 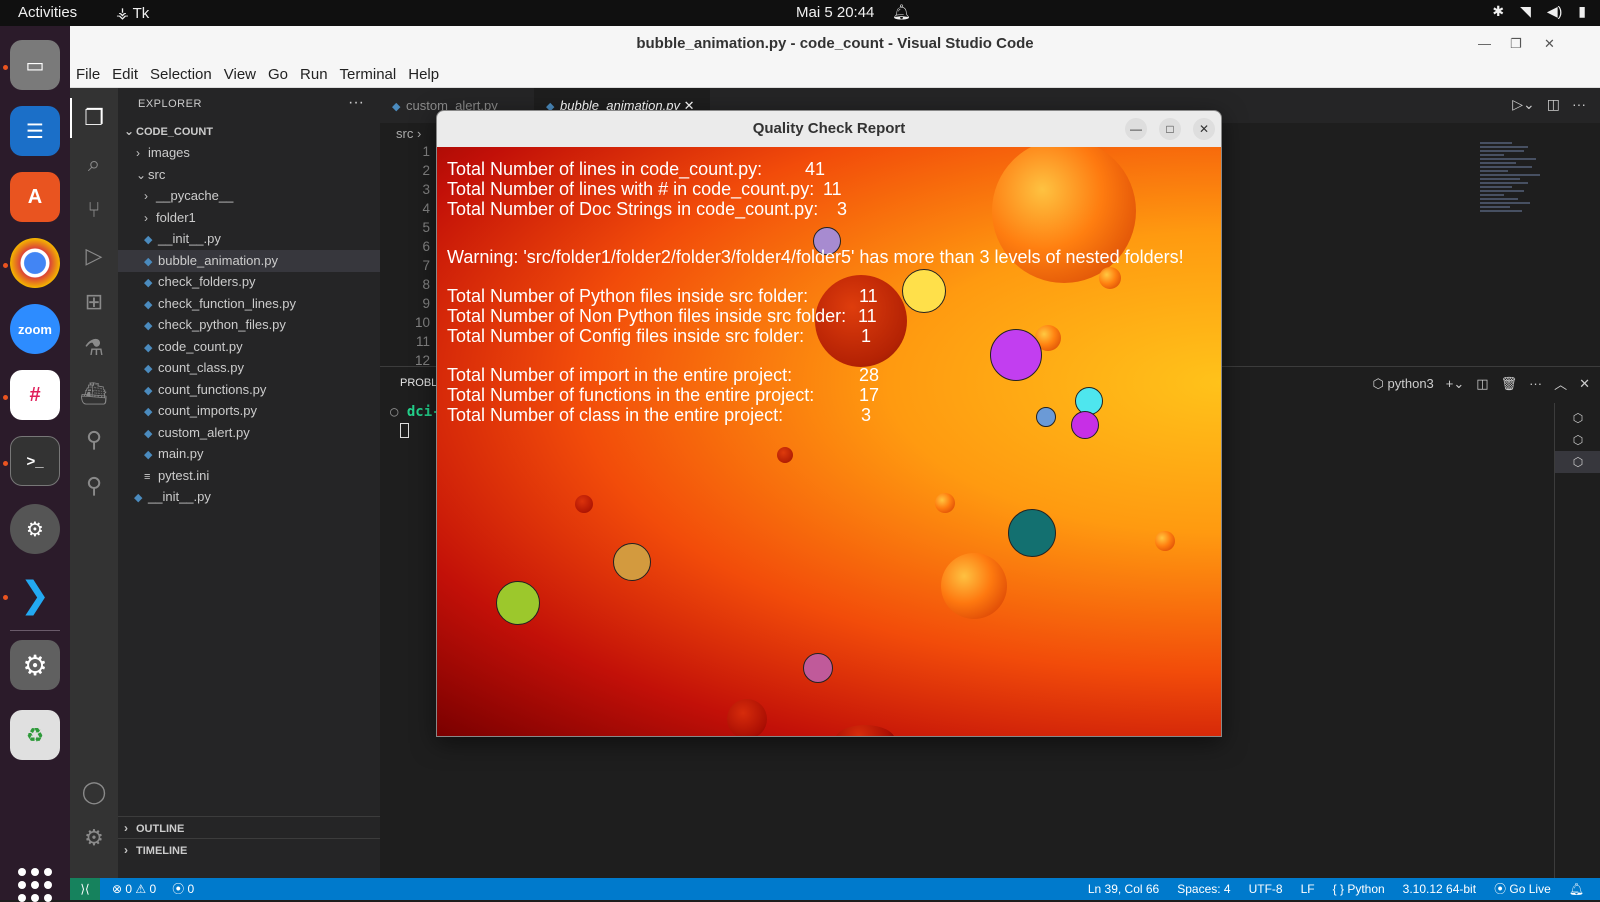 I want to click on explorer-icon: ❐, so click(x=94, y=118).